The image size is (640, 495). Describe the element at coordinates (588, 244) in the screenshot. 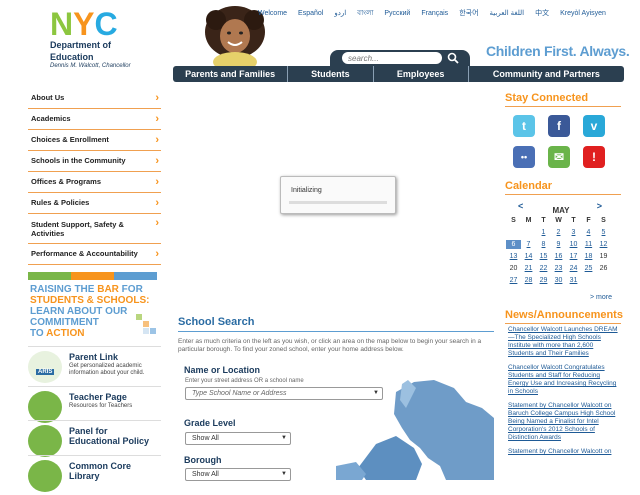

I see `calendar-day-link: 11` at that location.